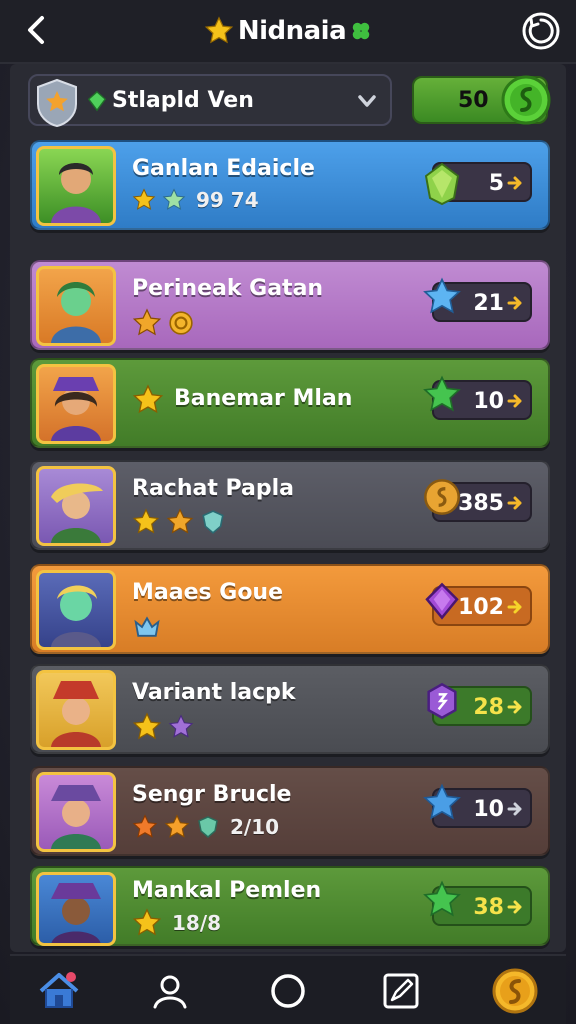 The height and width of the screenshot is (1024, 576). I want to click on card-name: Perineak Gatan, so click(228, 288).